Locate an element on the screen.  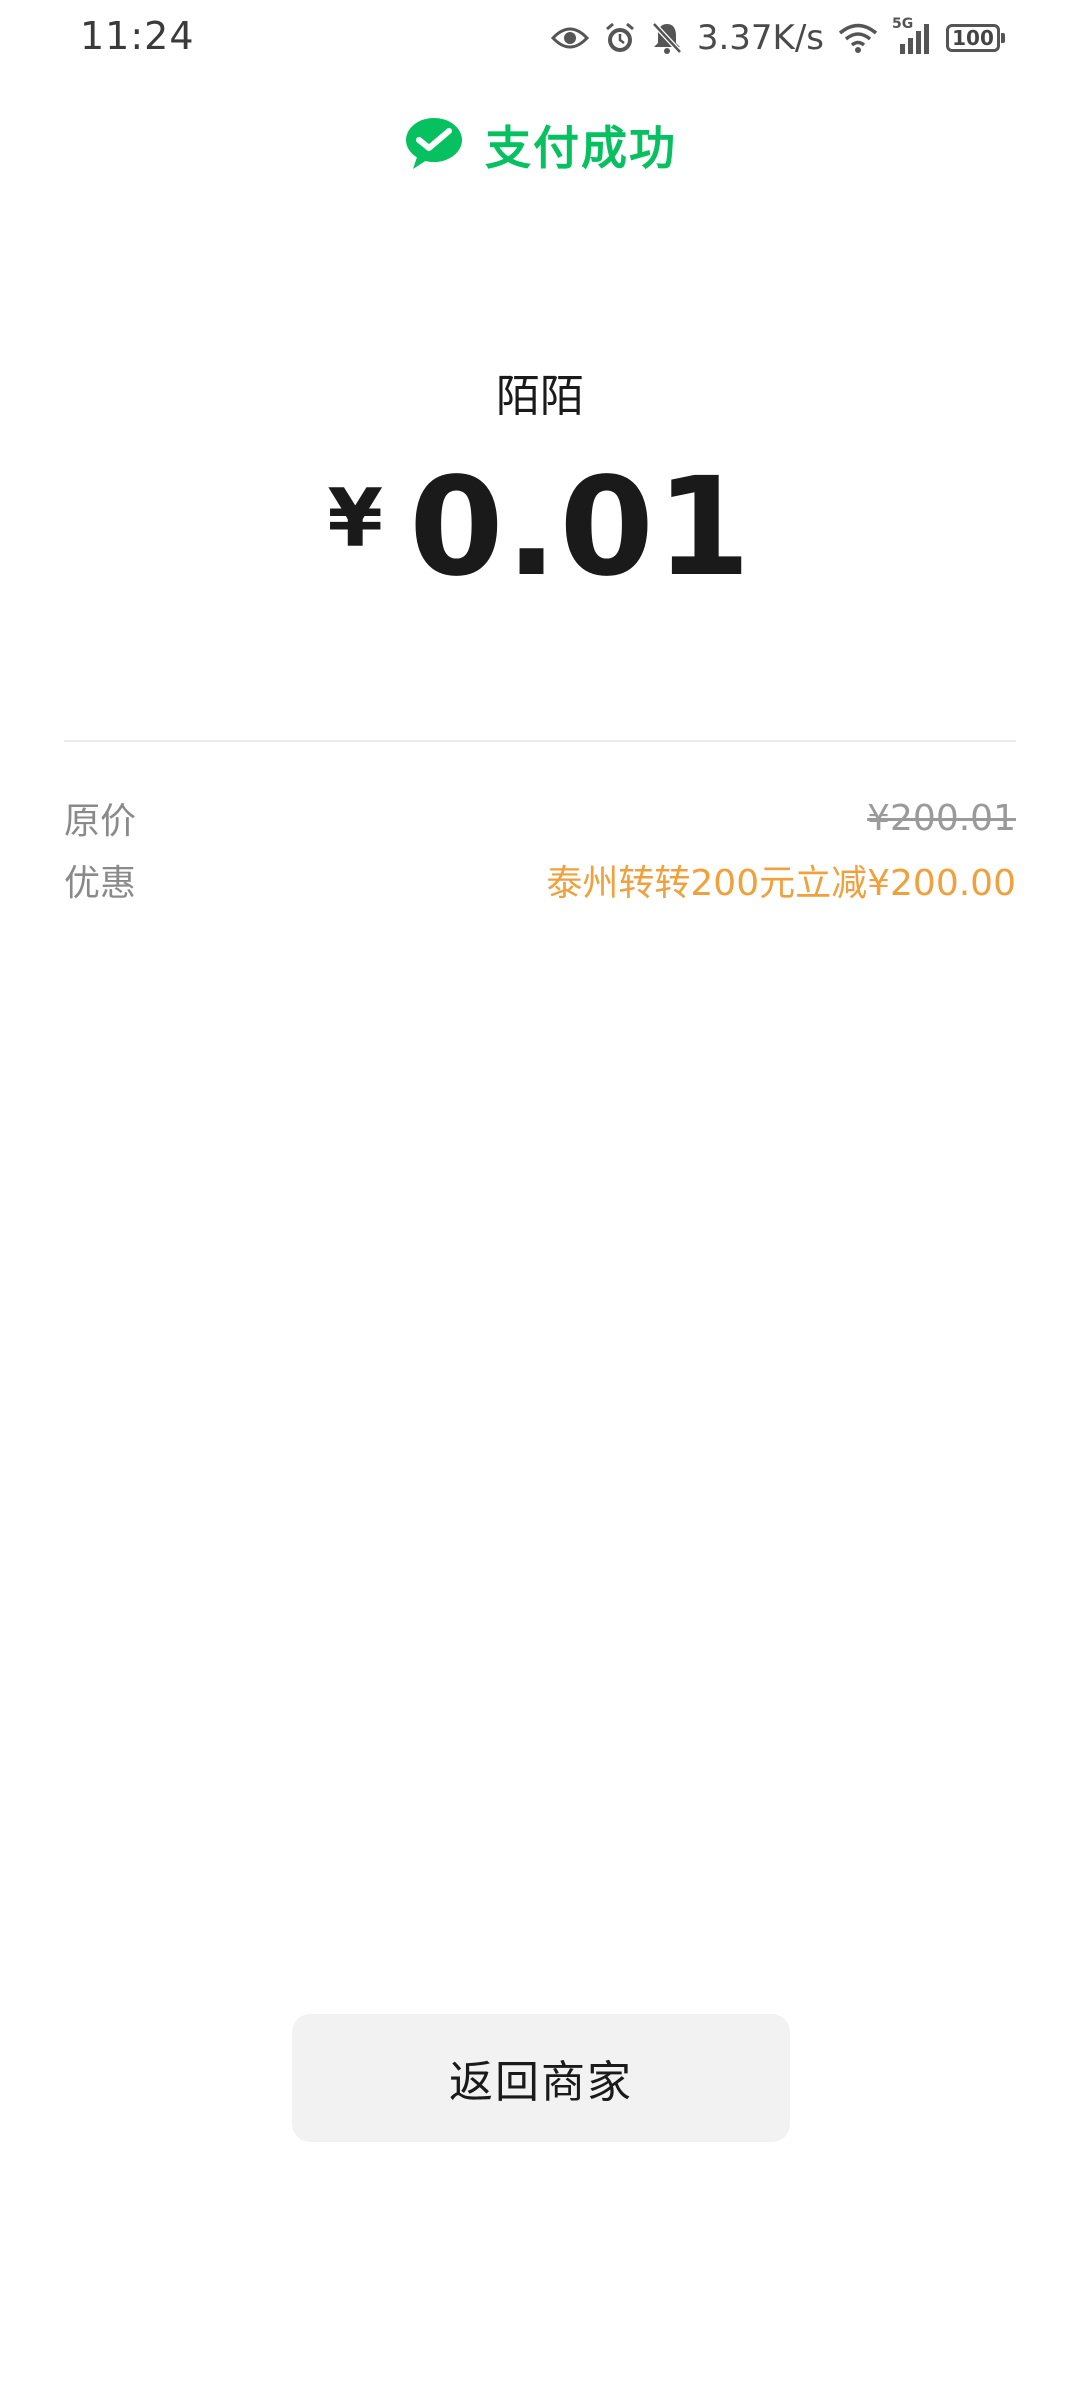
merchant-name: 陌陌 is located at coordinates (540, 396).